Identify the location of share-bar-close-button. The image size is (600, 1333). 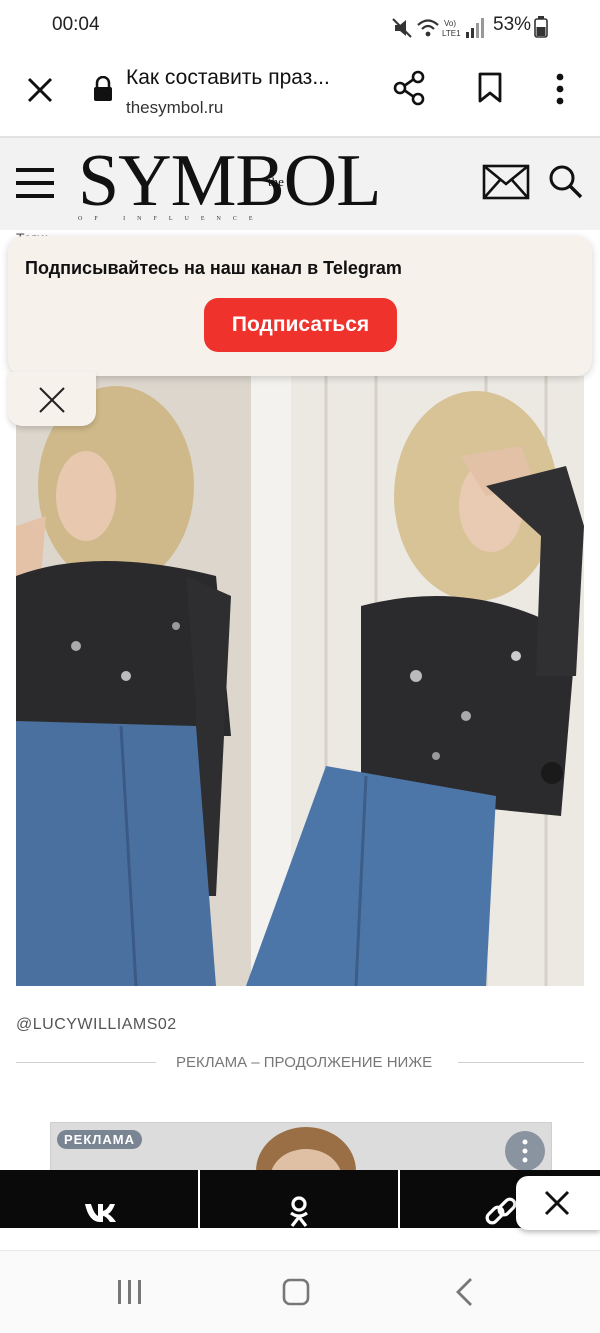
(558, 1203).